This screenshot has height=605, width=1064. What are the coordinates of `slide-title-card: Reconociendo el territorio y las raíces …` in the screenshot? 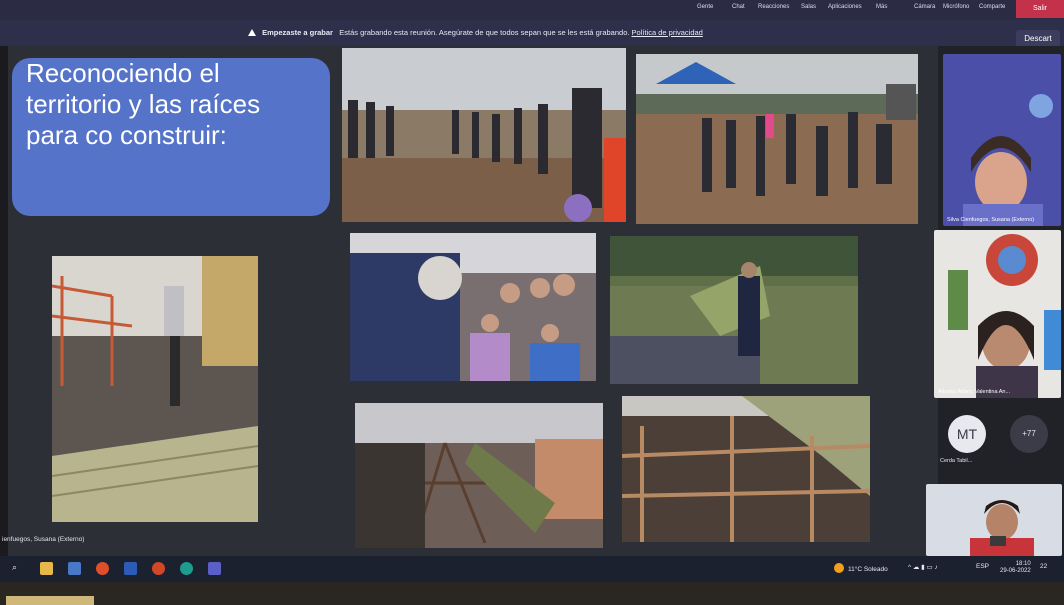 It's located at (171, 137).